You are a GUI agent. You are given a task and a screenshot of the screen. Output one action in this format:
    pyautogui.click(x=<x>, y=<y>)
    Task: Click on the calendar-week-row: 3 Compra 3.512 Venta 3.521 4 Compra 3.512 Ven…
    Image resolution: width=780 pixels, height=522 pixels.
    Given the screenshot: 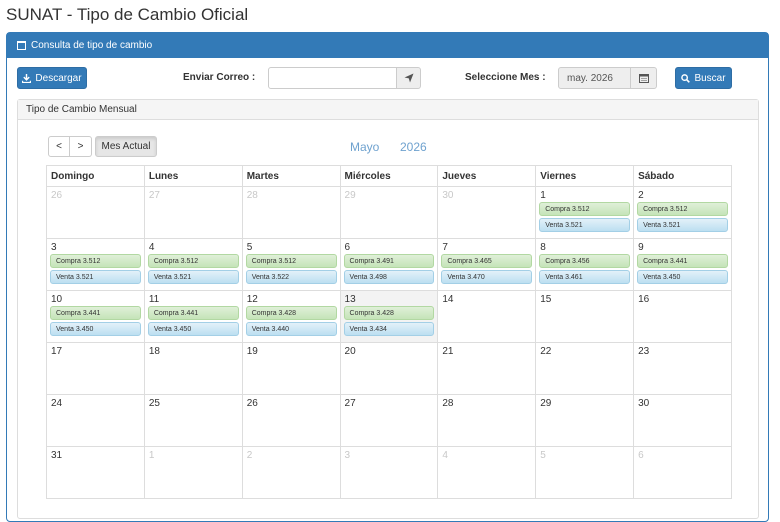 What is the action you would take?
    pyautogui.click(x=389, y=264)
    